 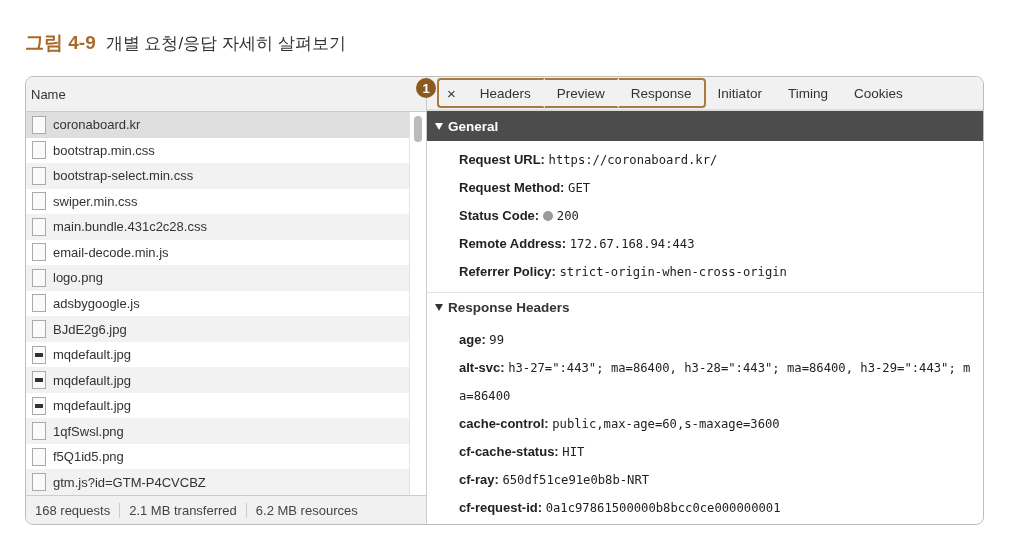 What do you see at coordinates (97, 125) in the screenshot?
I see `request-name: coronaboard.kr` at bounding box center [97, 125].